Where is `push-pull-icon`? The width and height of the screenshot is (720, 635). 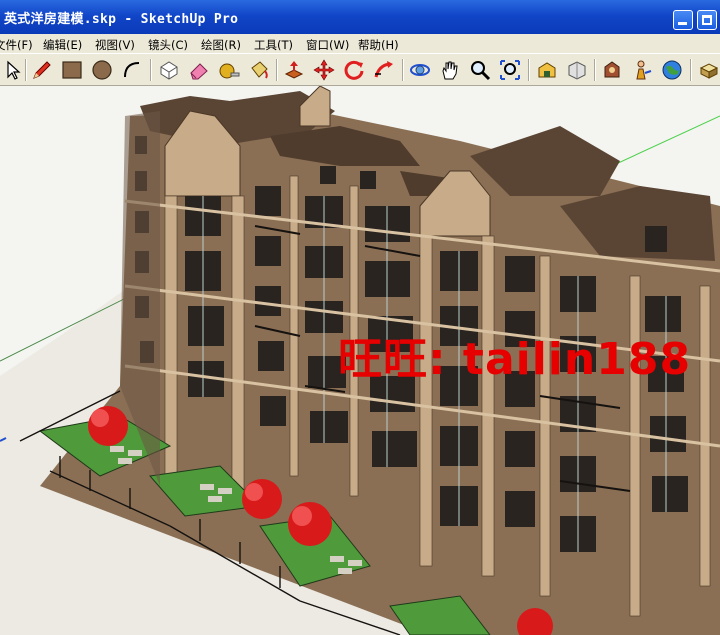 push-pull-icon is located at coordinates (294, 70).